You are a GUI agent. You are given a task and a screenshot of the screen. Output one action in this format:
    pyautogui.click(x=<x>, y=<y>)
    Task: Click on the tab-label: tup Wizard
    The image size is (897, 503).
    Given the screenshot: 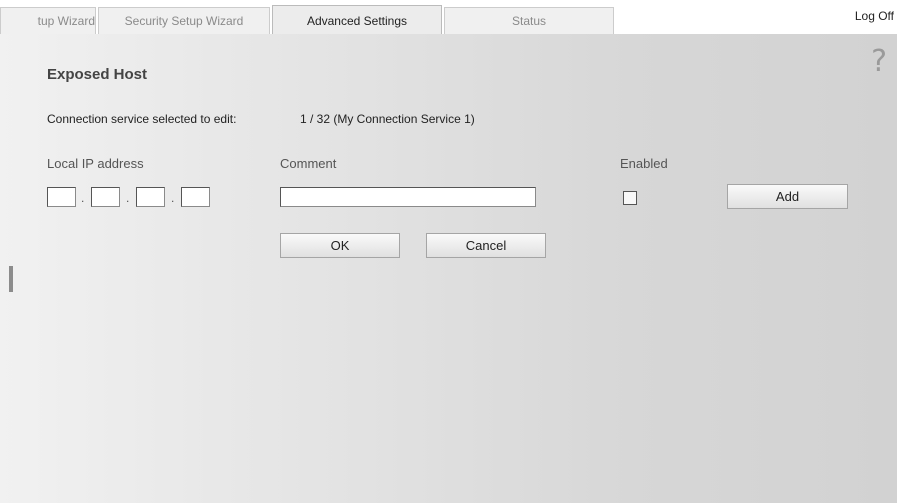 What is the action you would take?
    pyautogui.click(x=66, y=21)
    